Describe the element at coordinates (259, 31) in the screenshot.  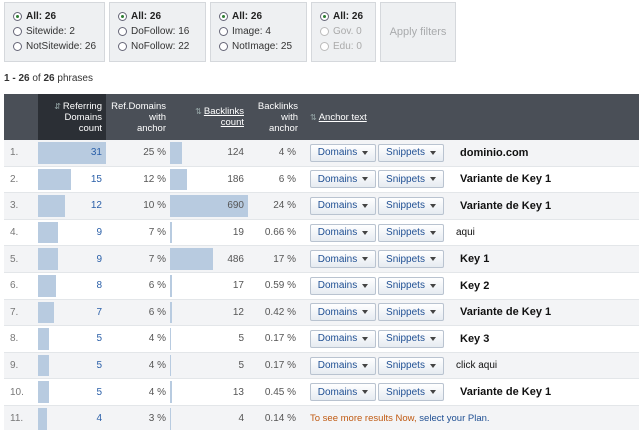
I see `filter-option: Image: 4` at that location.